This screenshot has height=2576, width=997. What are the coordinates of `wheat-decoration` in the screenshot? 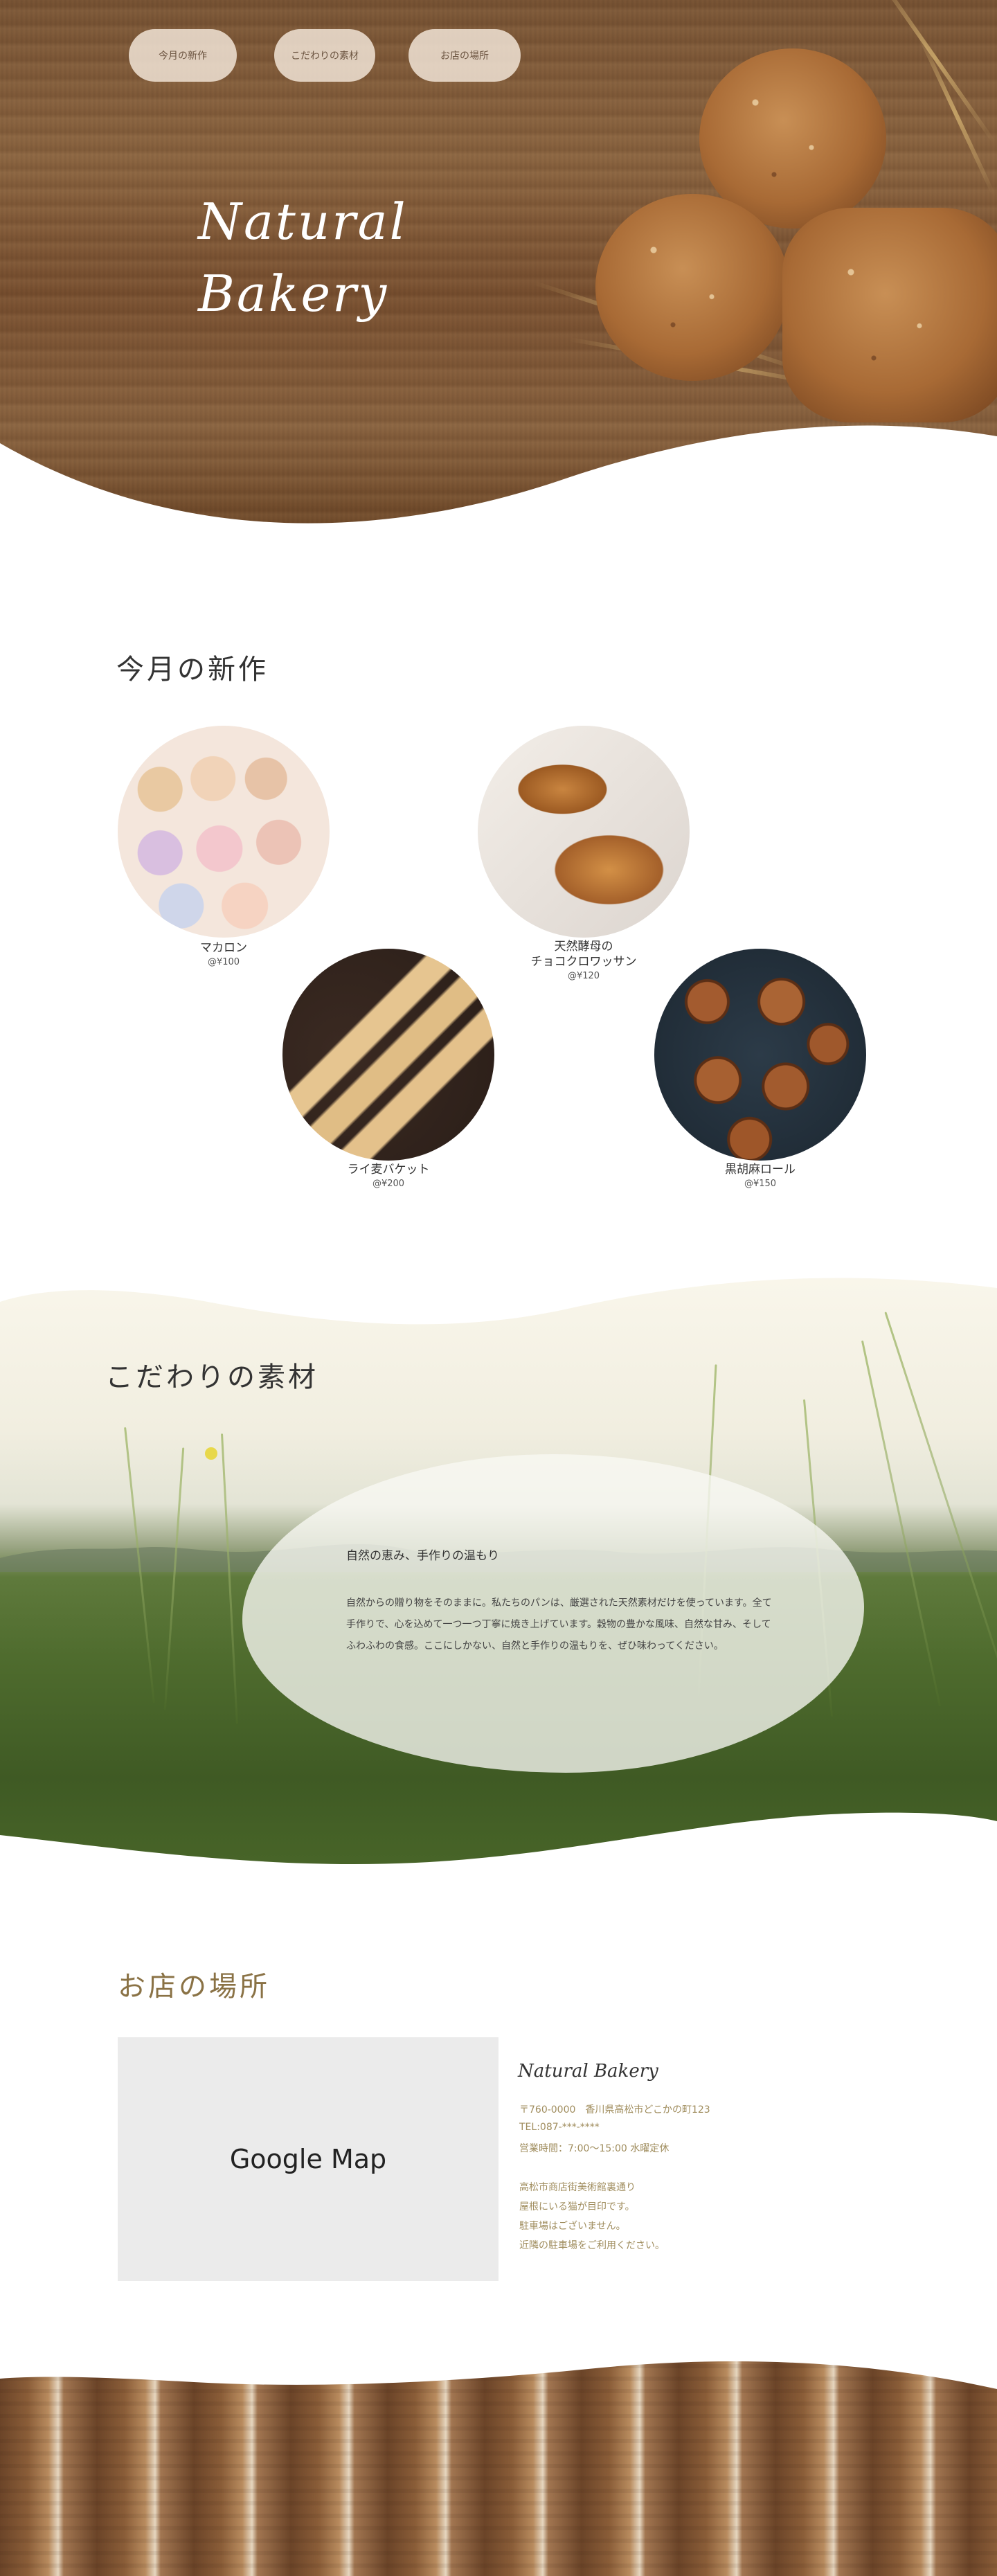 It's located at (955, 113).